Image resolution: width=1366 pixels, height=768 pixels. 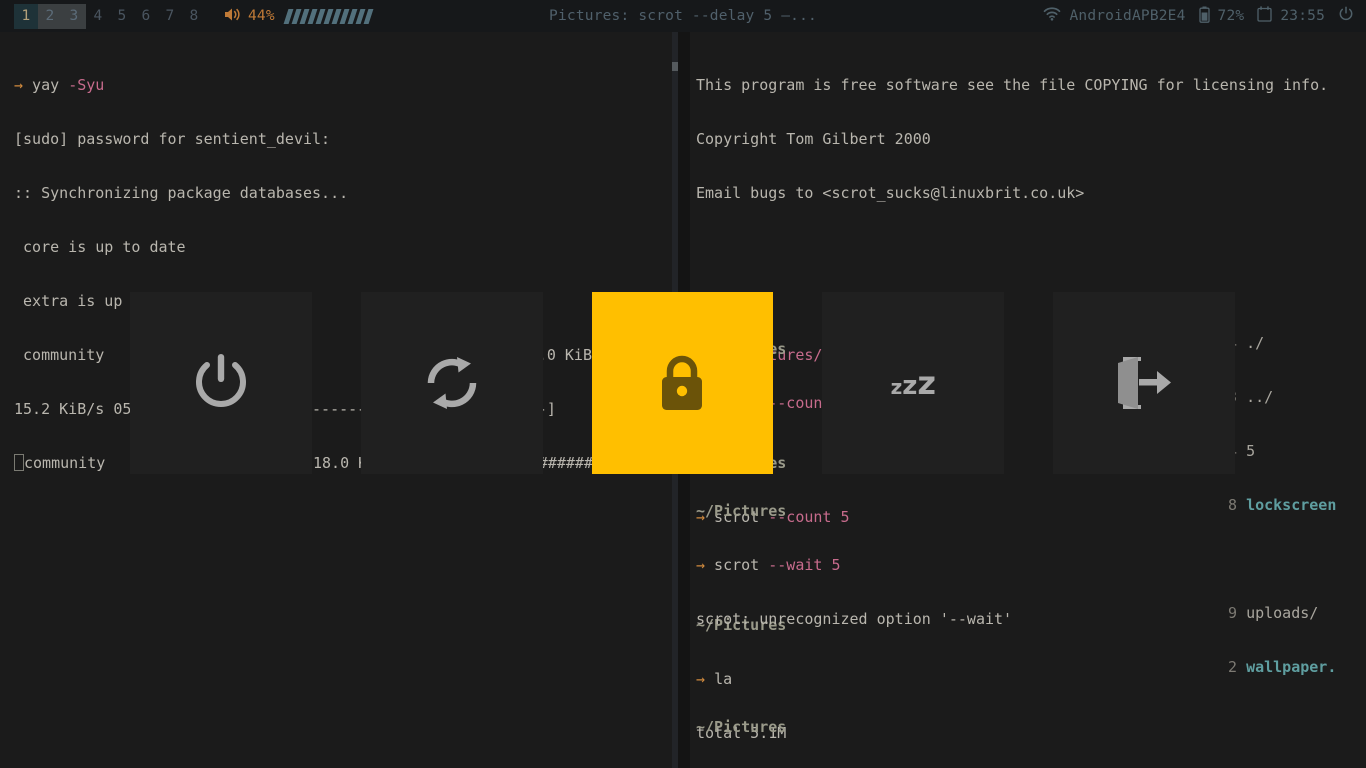 I want to click on file-list-item: 9 uploads/, so click(x=1273, y=613).